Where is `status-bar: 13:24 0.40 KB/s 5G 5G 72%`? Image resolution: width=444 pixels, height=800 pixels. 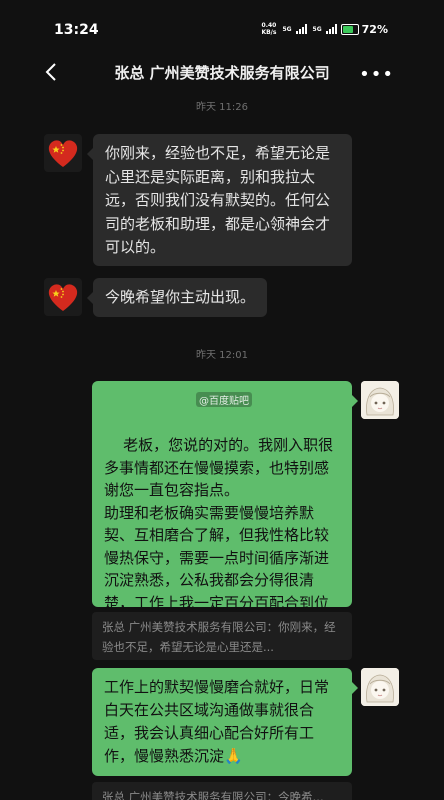
status-bar: 13:24 0.40 KB/s 5G 5G 72% is located at coordinates (222, 22).